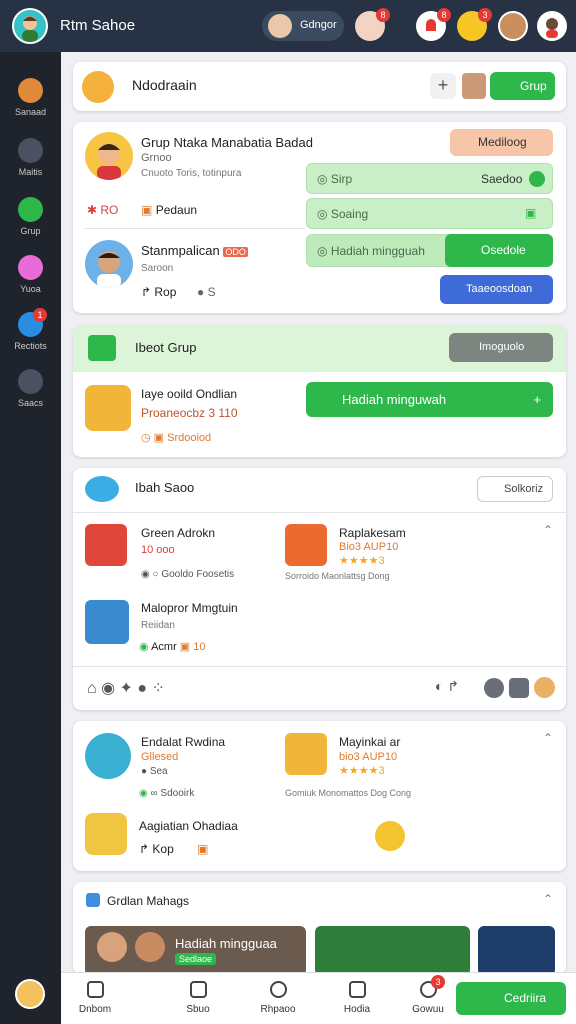  I want to click on app-title: Rtm Sahoe, so click(98, 25).